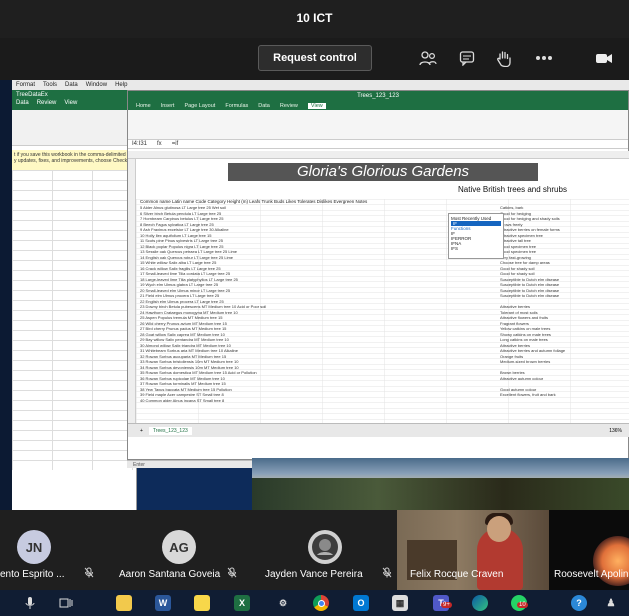  What do you see at coordinates (378, 125) in the screenshot?
I see `excel-ribbon` at bounding box center [378, 125].